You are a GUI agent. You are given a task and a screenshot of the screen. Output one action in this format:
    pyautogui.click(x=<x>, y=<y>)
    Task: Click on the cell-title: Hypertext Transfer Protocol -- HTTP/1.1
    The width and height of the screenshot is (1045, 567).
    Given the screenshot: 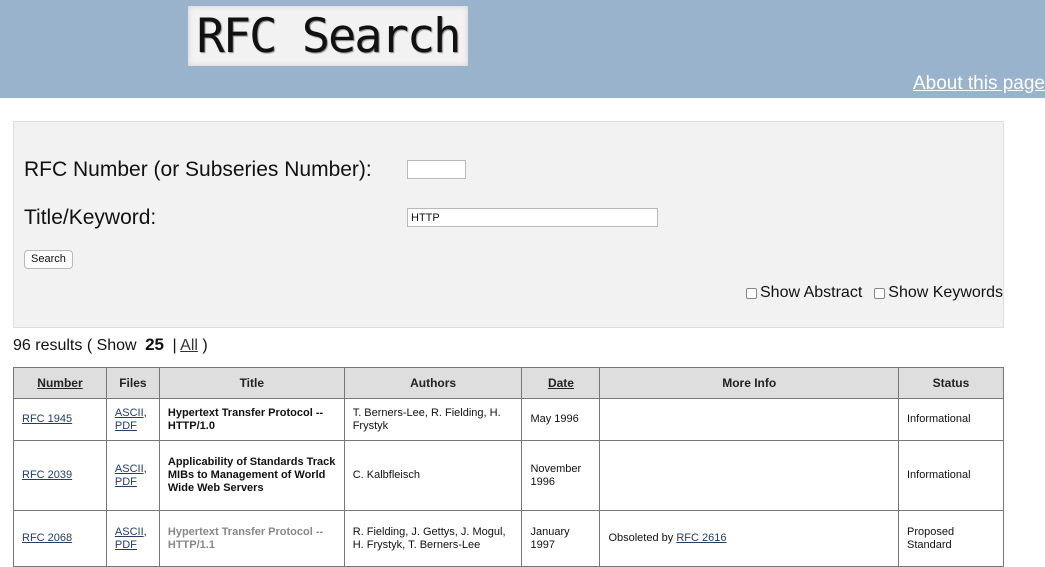 What is the action you would take?
    pyautogui.click(x=251, y=538)
    